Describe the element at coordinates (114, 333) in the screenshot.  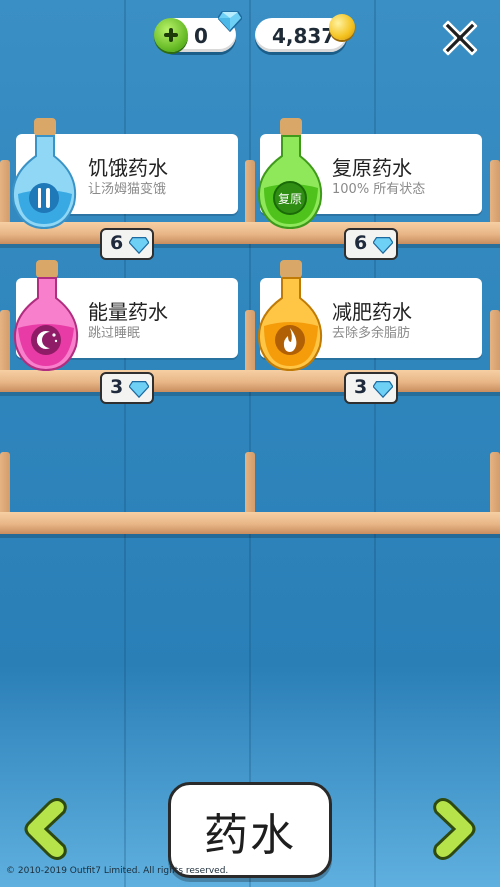
I see `potion-description: 跳过睡眠` at that location.